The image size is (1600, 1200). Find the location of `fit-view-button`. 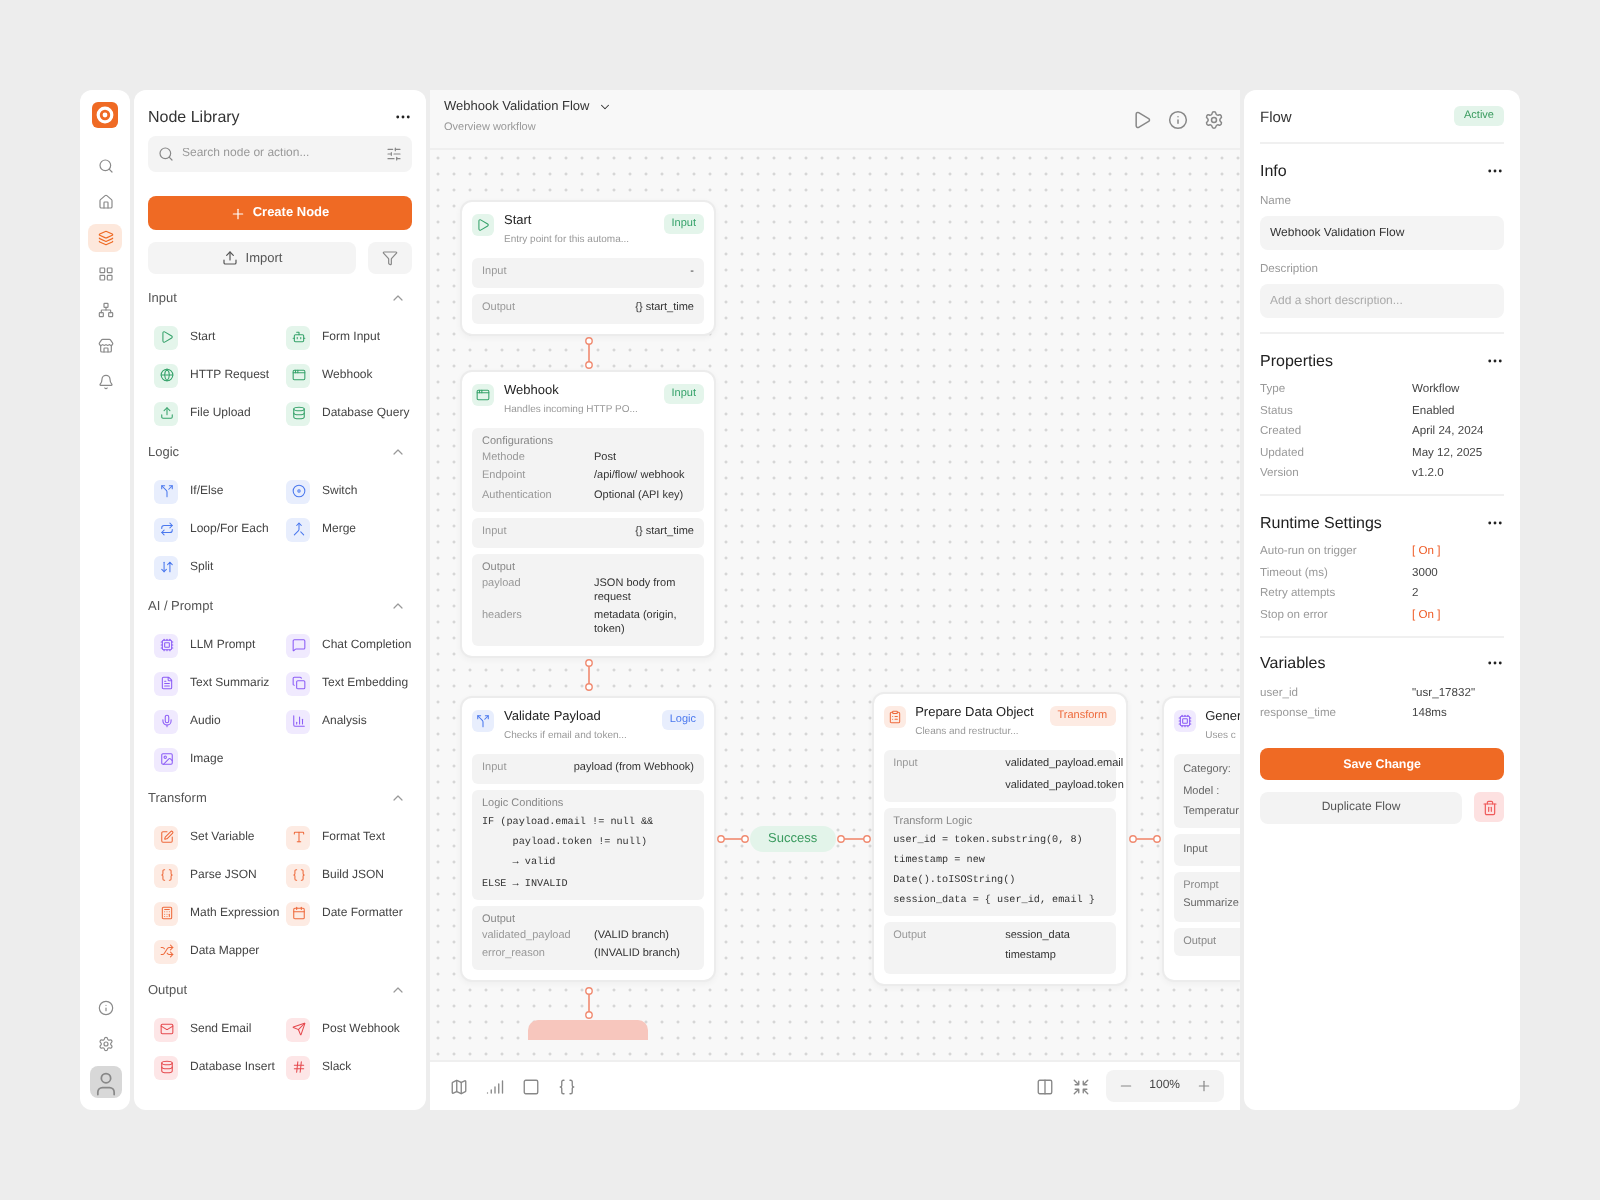

fit-view-button is located at coordinates (1081, 1086).